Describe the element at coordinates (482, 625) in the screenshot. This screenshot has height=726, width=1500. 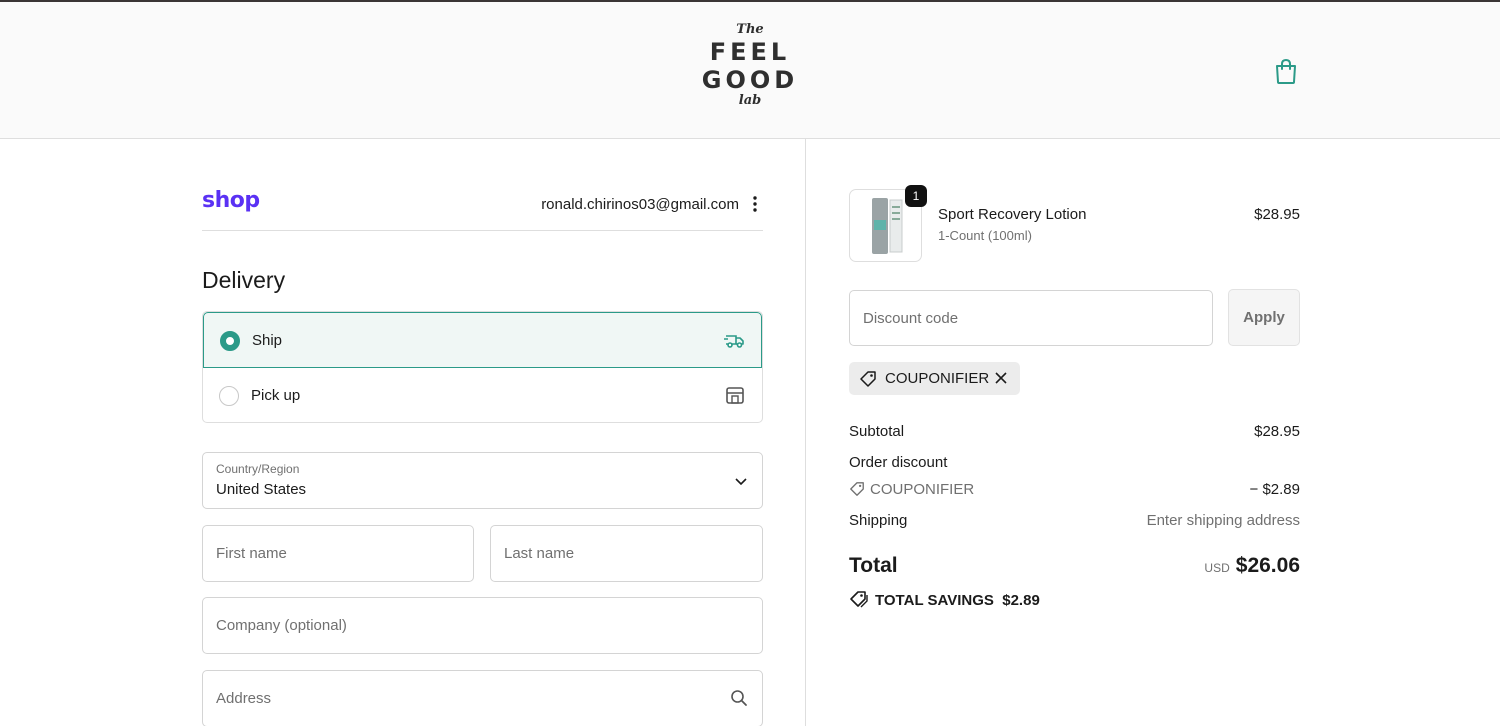
I see `company-field: Company (optional)` at that location.